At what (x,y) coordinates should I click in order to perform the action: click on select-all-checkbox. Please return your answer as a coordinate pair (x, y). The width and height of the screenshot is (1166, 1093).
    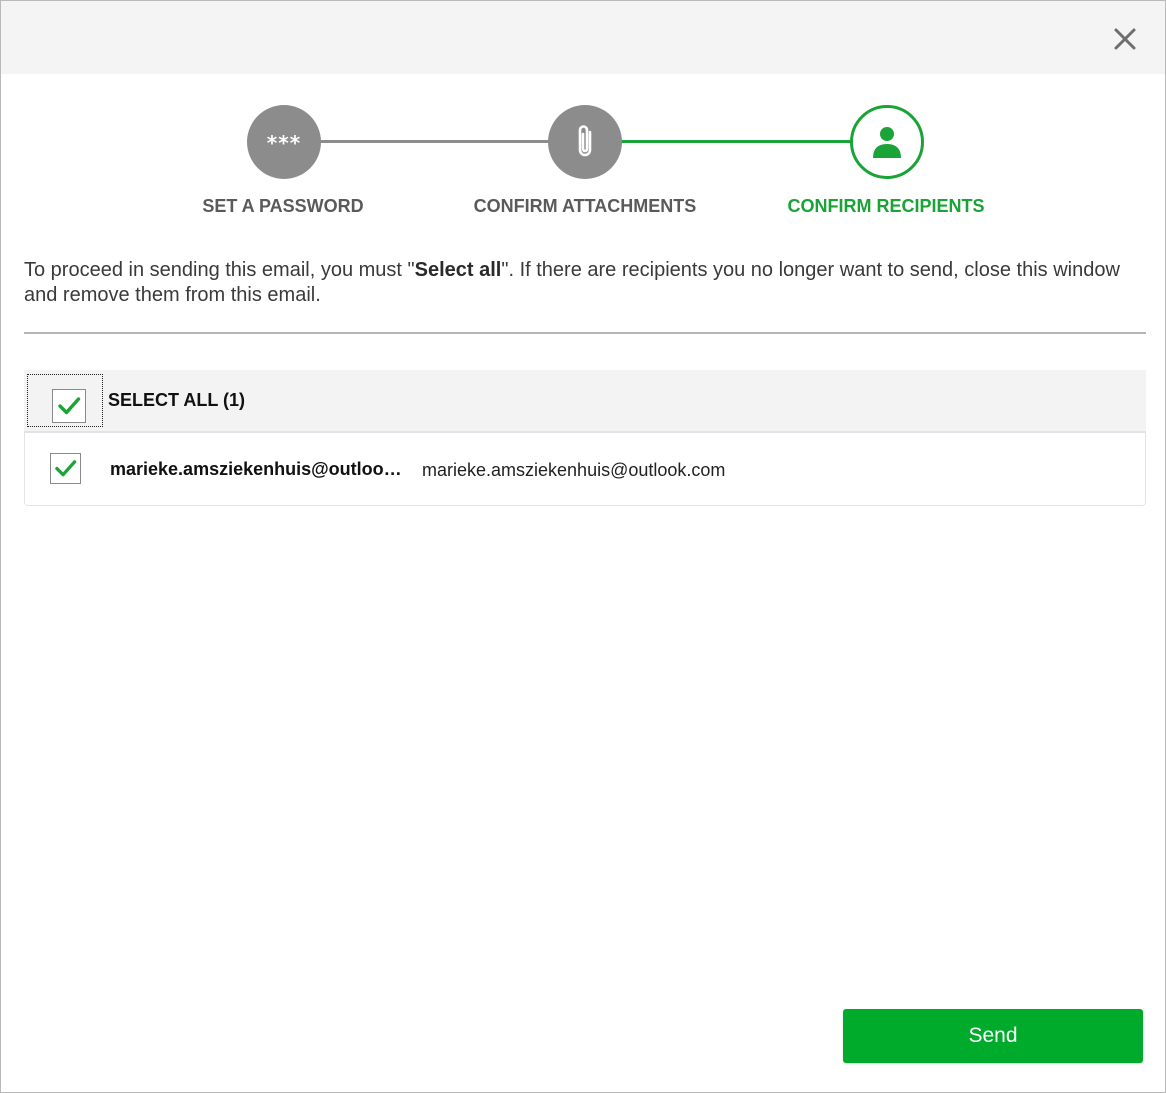
    Looking at the image, I should click on (69, 406).